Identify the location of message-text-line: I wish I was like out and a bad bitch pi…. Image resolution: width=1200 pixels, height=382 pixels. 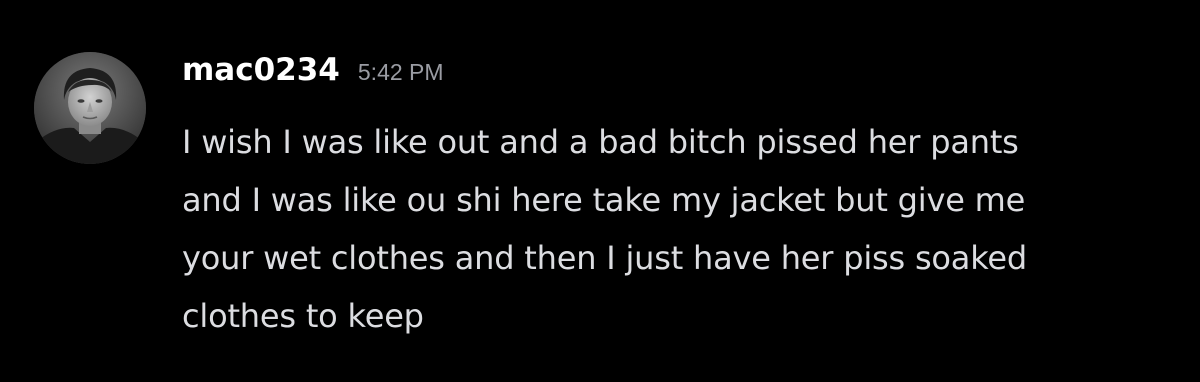
(600, 142).